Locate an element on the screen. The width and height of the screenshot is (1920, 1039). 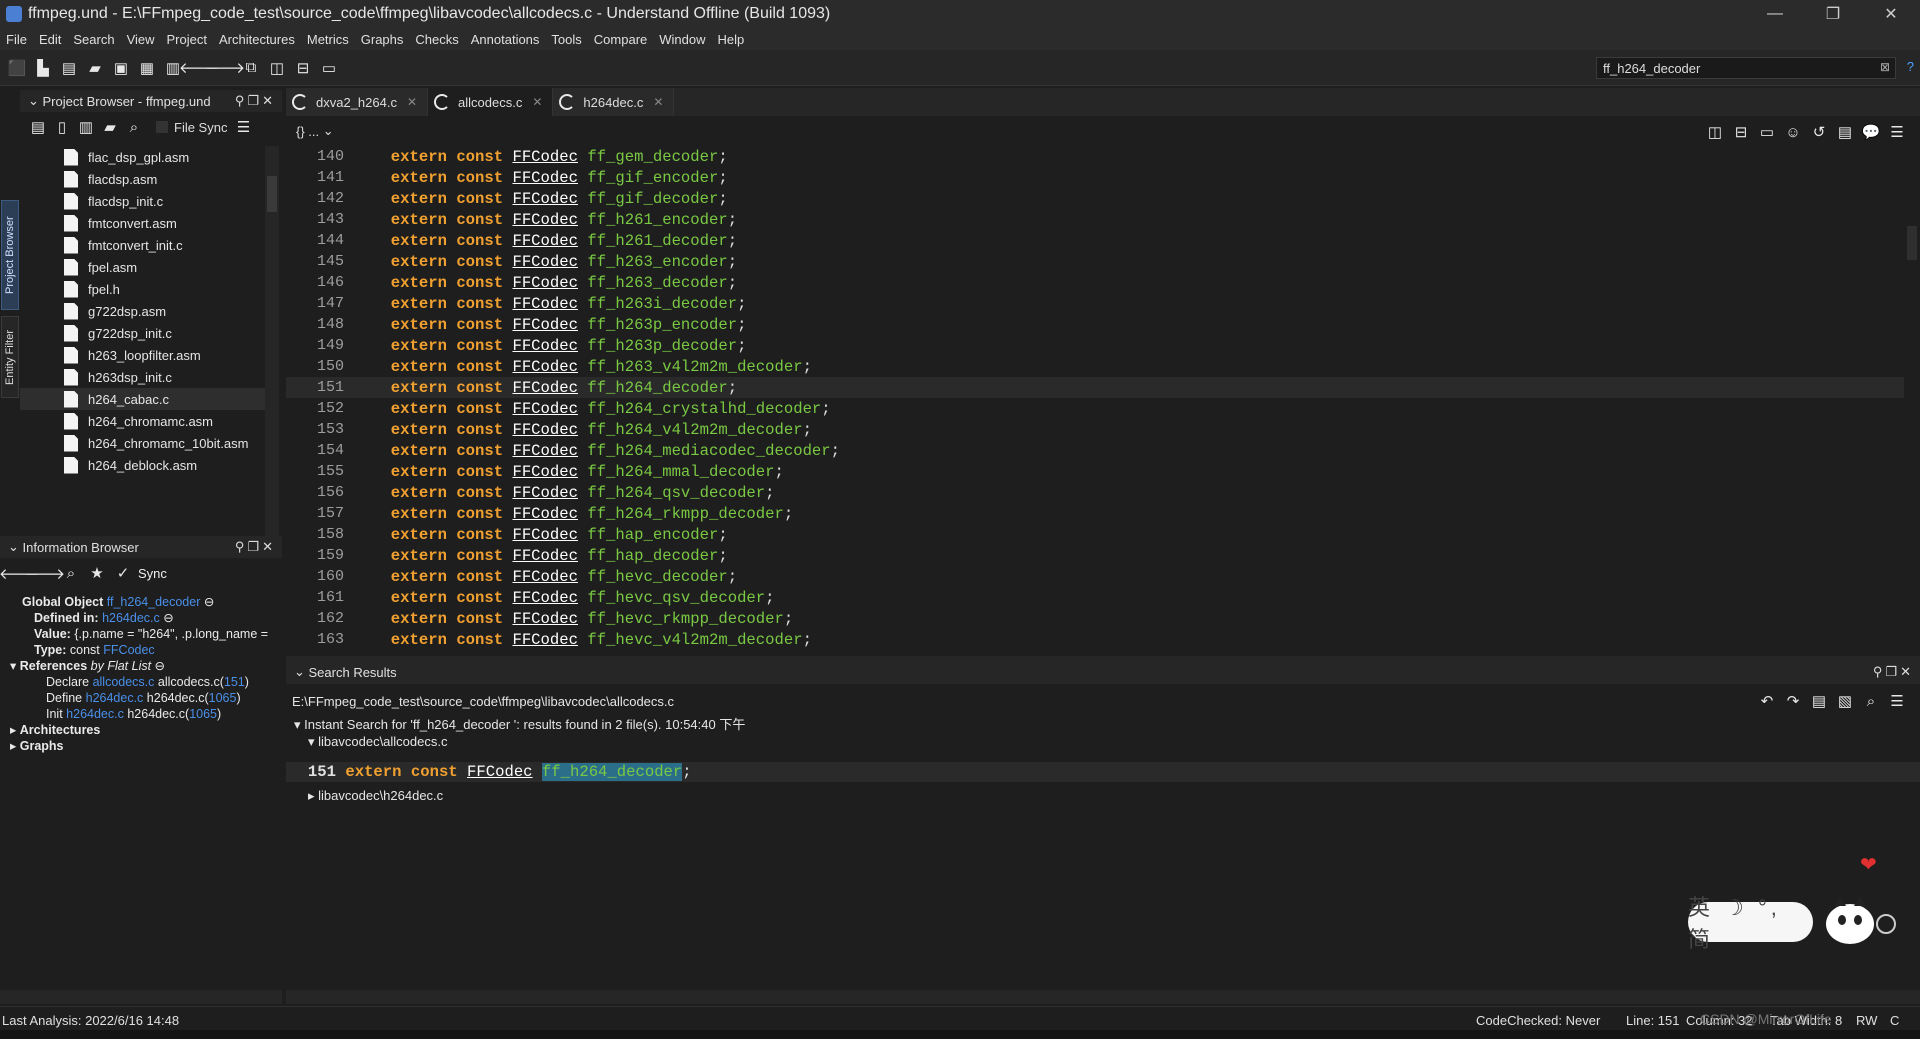
open-book-icon: ▙ is located at coordinates (43, 68).